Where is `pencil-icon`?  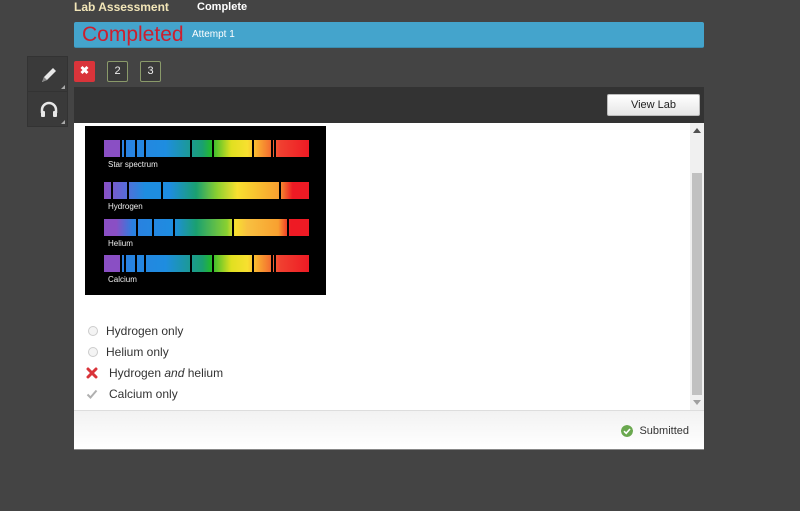 pencil-icon is located at coordinates (49, 75).